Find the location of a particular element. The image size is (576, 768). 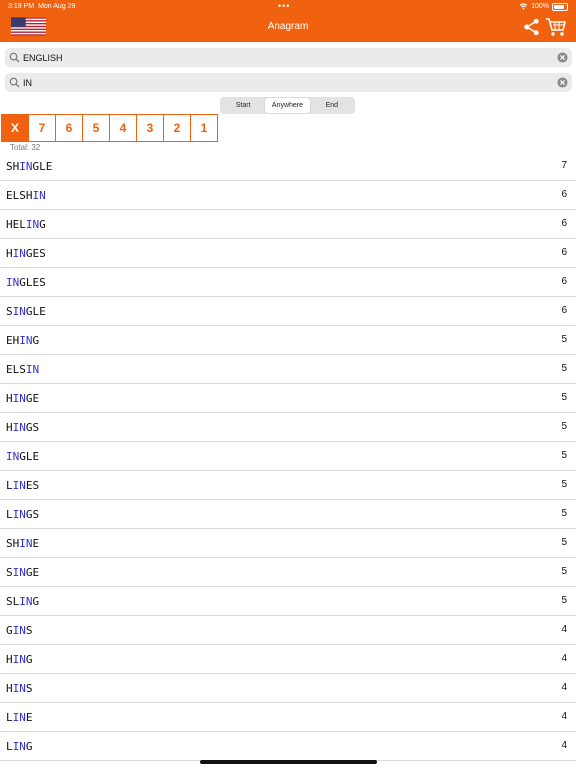

segment-anywhere: Anywhere is located at coordinates (287, 105).